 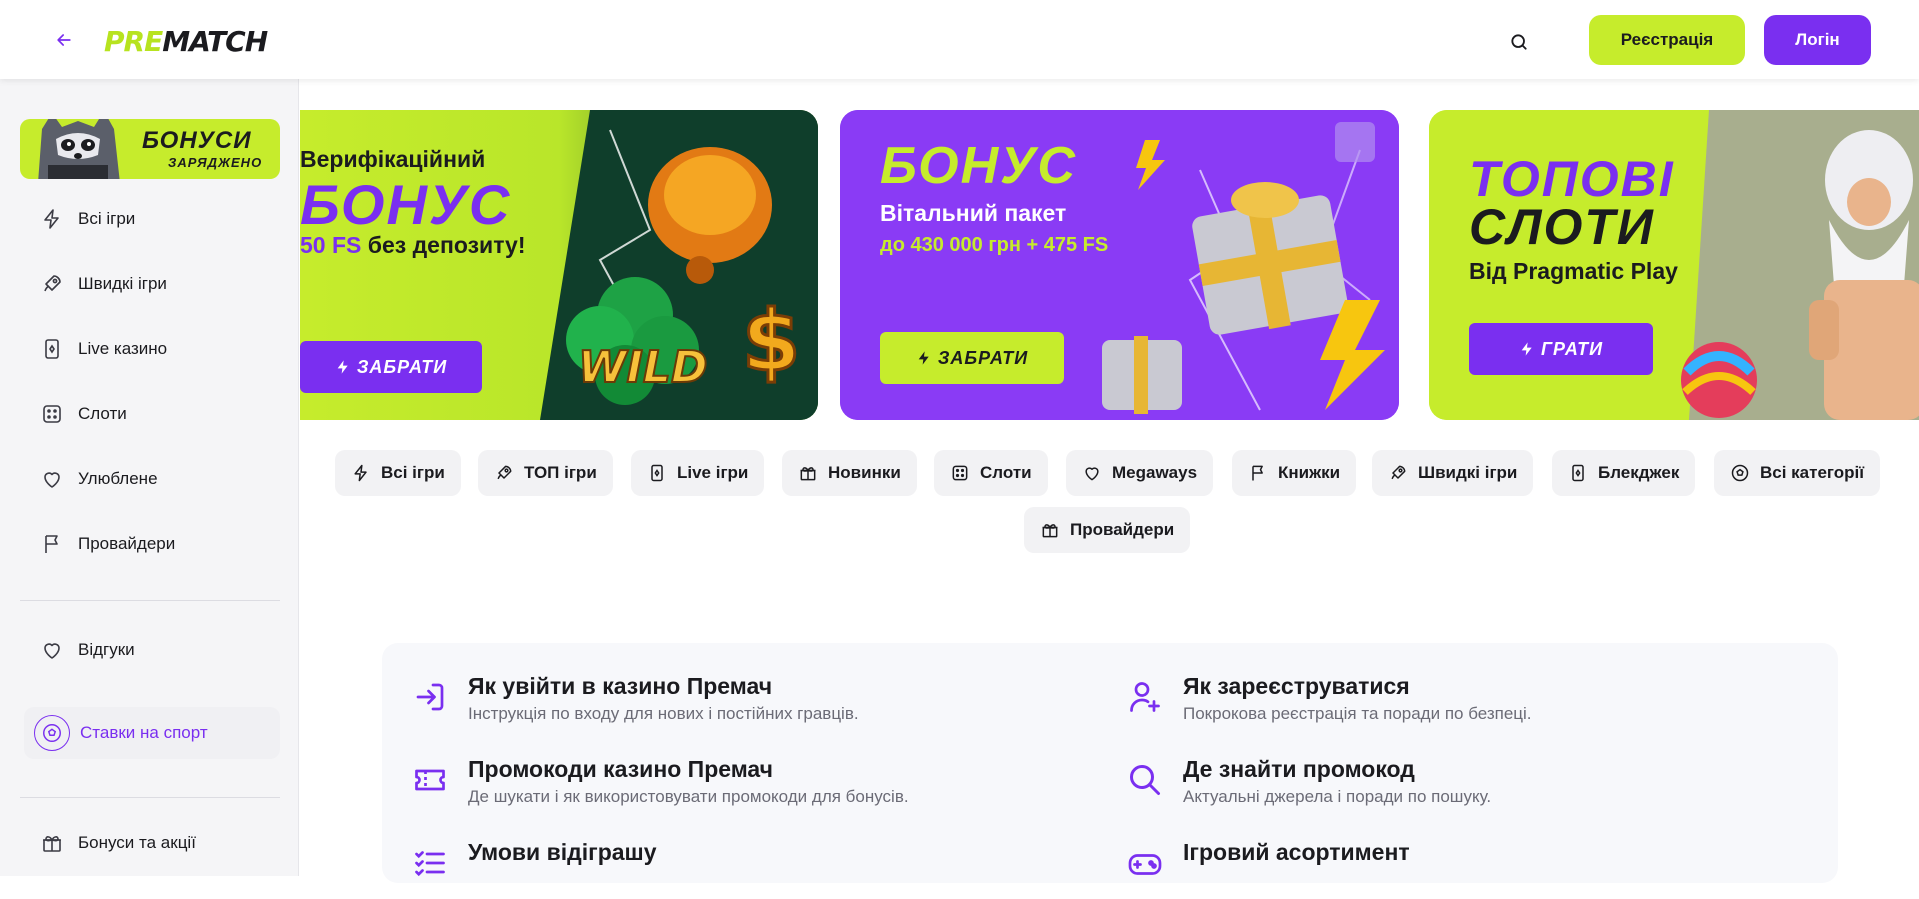 I want to click on info-title: Ігровий асортимент, so click(x=1296, y=852).